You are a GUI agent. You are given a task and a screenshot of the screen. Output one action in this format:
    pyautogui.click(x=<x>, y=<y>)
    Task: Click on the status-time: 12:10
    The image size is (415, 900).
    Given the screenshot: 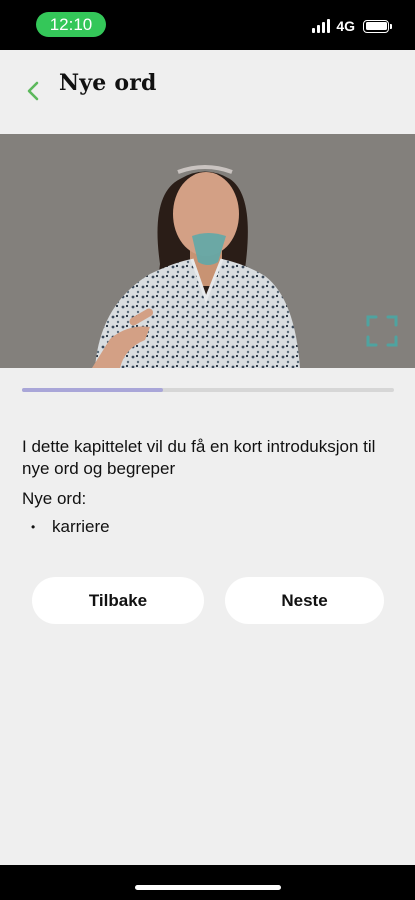 What is the action you would take?
    pyautogui.click(x=71, y=24)
    